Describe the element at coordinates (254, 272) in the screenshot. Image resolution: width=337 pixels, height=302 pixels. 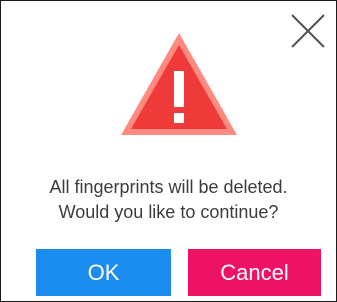
I see `cancel-button: Cancel` at that location.